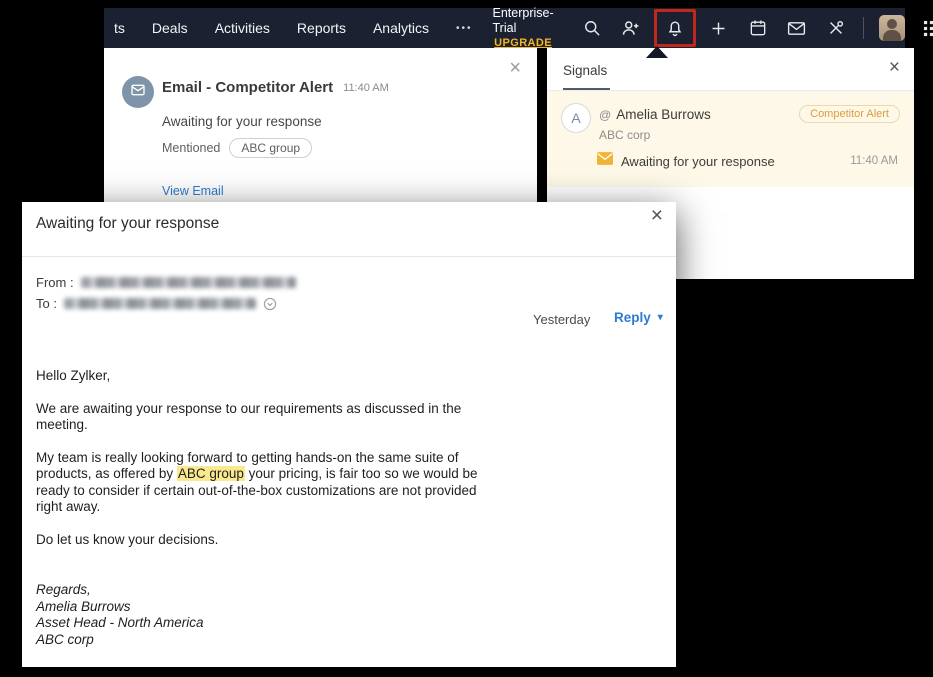  Describe the element at coordinates (188, 282) in the screenshot. I see `redacted-from-address` at that location.